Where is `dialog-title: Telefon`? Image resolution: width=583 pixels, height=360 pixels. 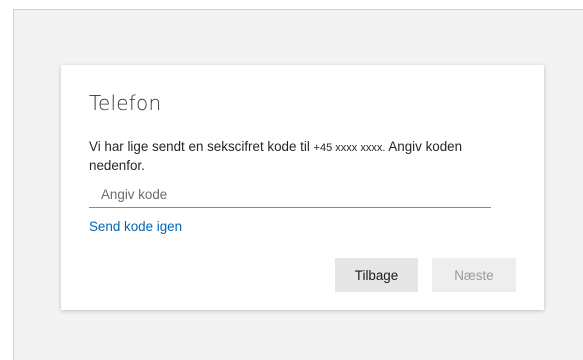
dialog-title: Telefon is located at coordinates (125, 103).